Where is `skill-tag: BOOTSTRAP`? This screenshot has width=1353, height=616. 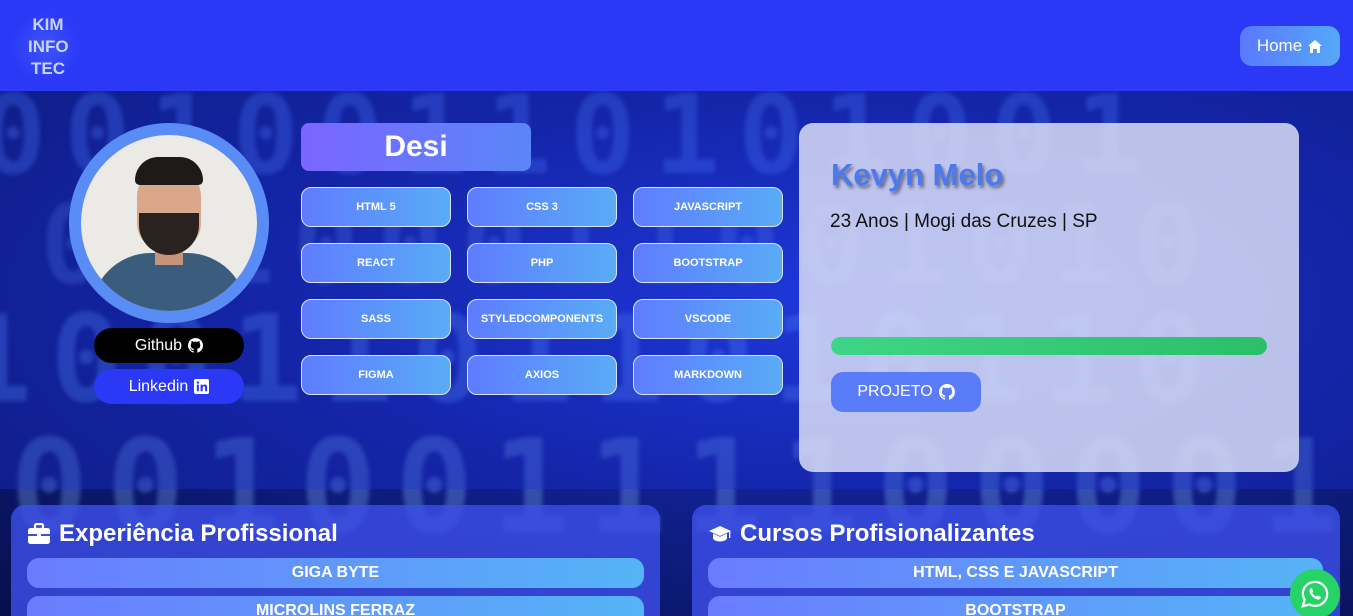
skill-tag: BOOTSTRAP is located at coordinates (708, 263).